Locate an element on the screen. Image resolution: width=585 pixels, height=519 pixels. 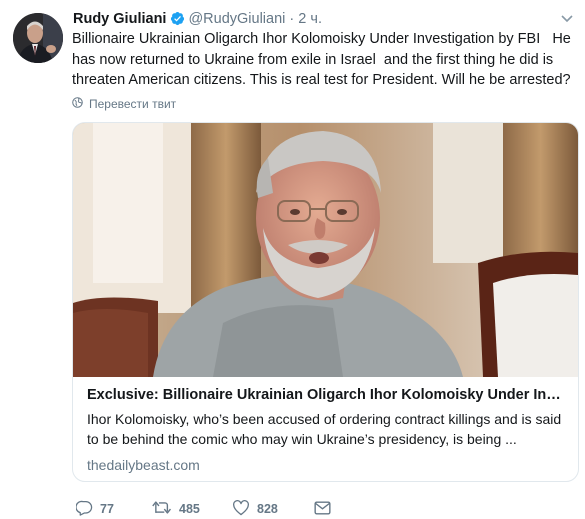
card-domain: thedailybeast.com is located at coordinates (326, 465).